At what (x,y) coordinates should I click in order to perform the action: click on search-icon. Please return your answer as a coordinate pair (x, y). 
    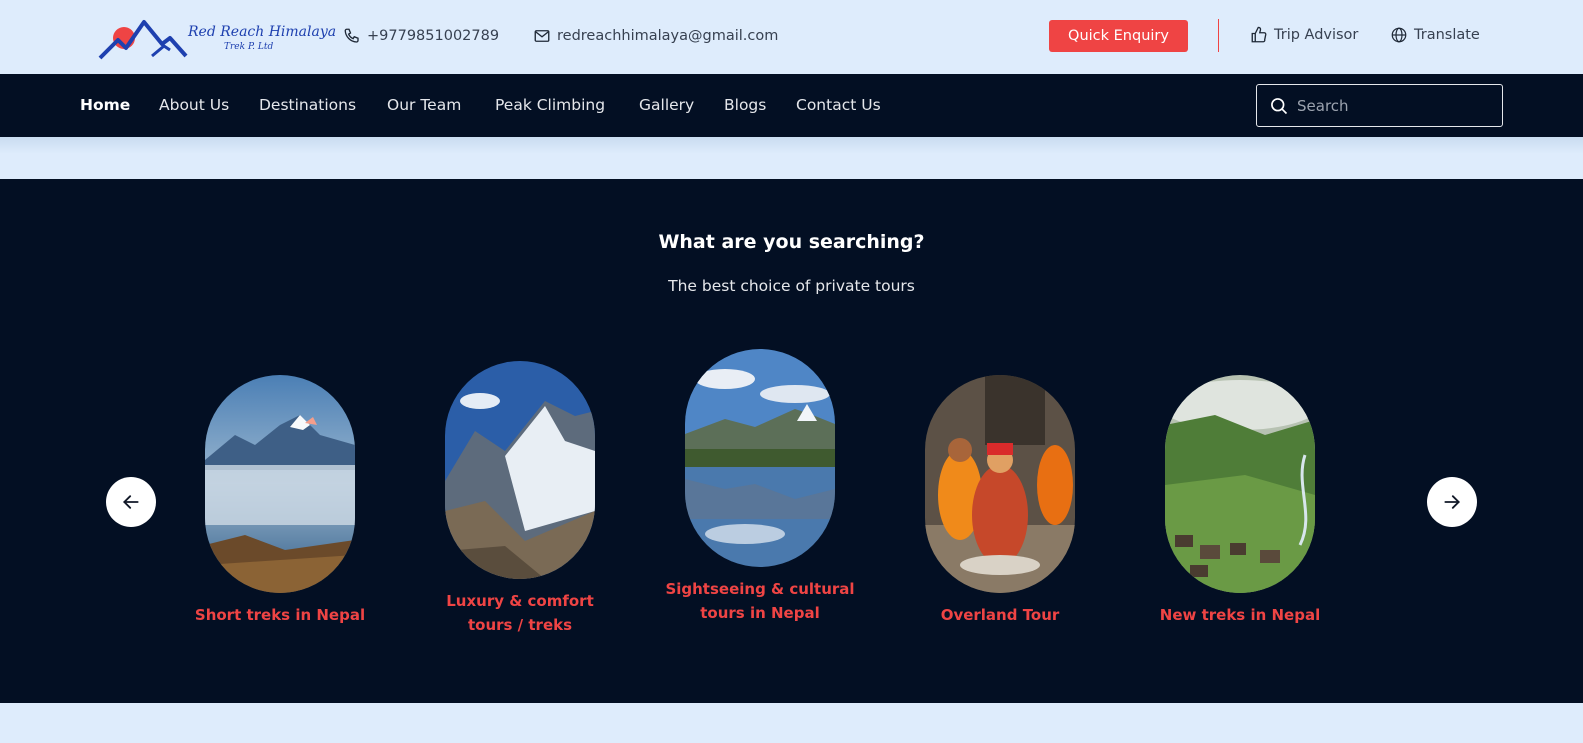
    Looking at the image, I should click on (1279, 105).